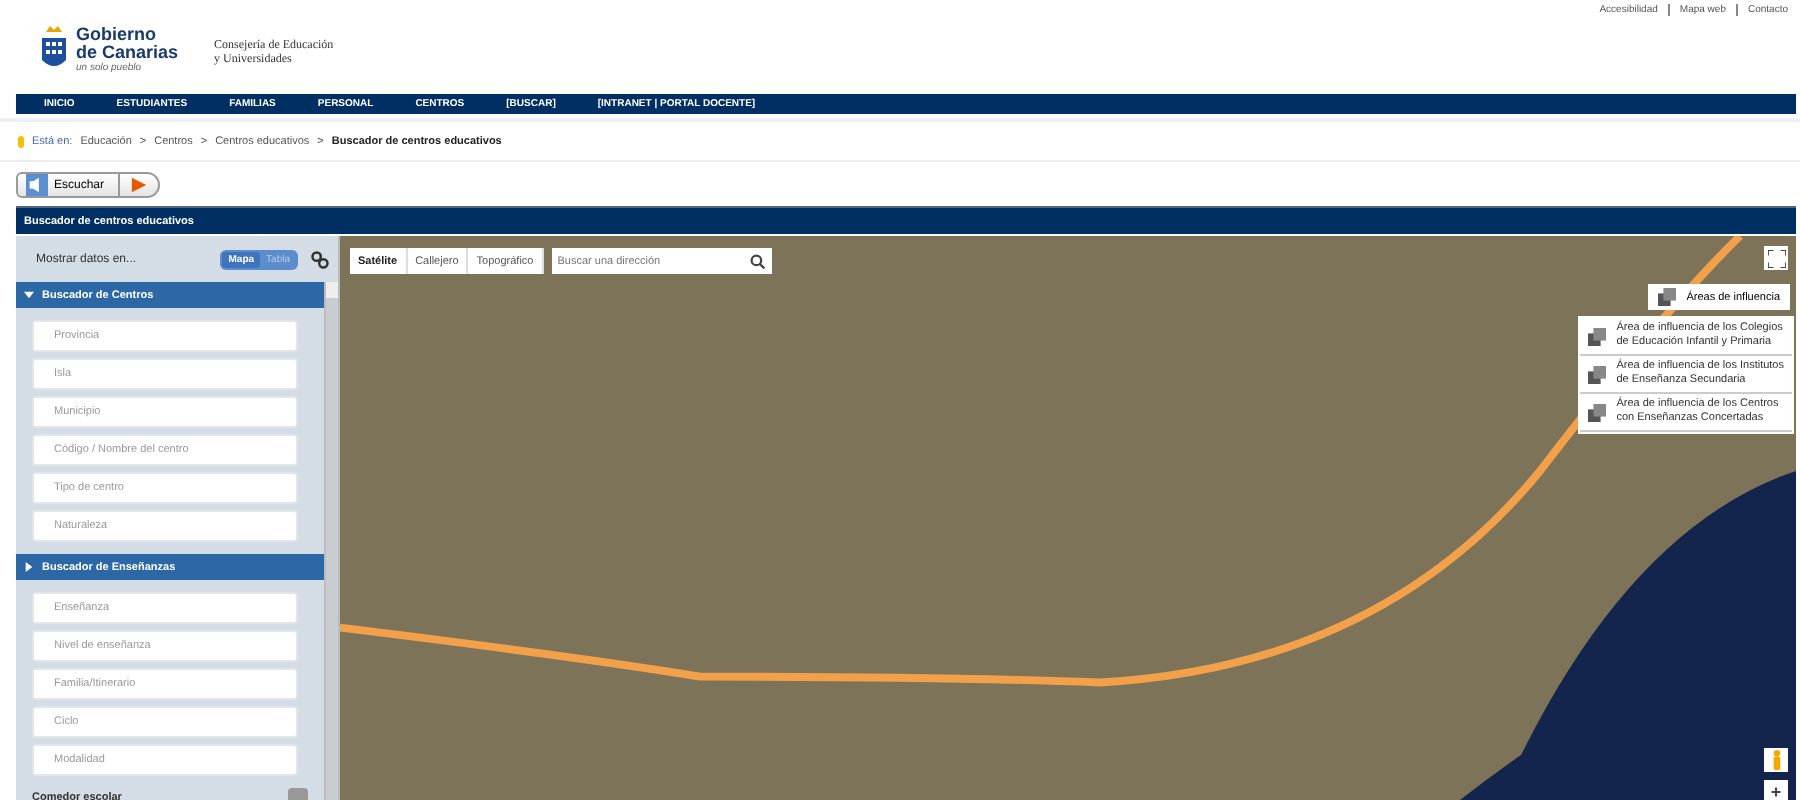 The width and height of the screenshot is (1800, 800). I want to click on zoom-in-button: +, so click(1776, 790).